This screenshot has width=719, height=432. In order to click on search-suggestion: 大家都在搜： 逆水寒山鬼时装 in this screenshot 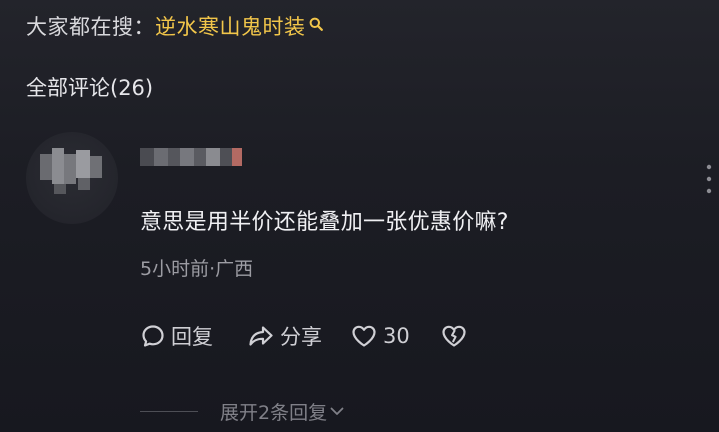, I will do `click(174, 26)`.